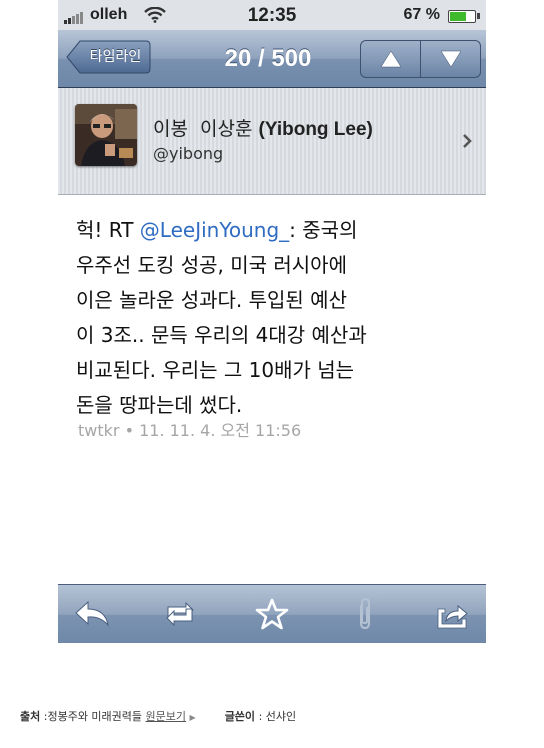 Image resolution: width=544 pixels, height=748 pixels. I want to click on reply-button, so click(92, 614).